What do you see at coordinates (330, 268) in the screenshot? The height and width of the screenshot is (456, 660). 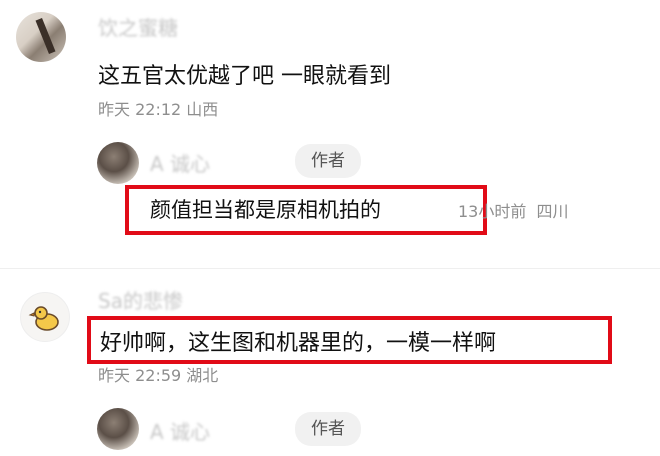 I see `divider` at bounding box center [330, 268].